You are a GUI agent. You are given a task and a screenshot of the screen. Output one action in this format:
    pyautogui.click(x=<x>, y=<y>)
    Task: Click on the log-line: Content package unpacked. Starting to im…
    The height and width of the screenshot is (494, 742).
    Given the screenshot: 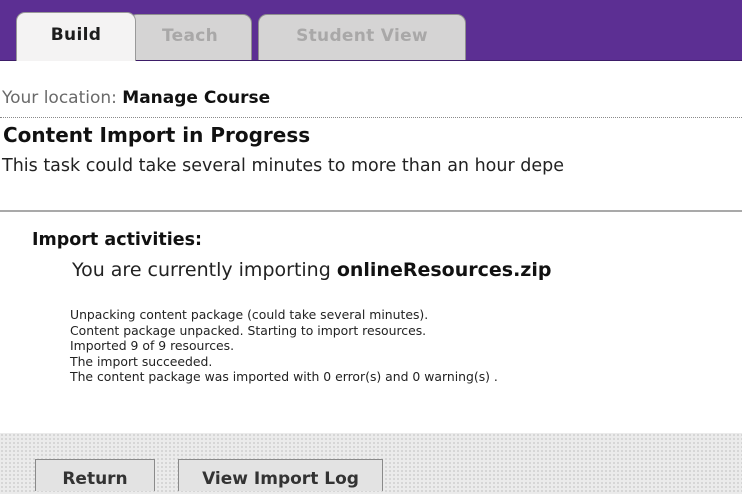 What is the action you would take?
    pyautogui.click(x=248, y=330)
    